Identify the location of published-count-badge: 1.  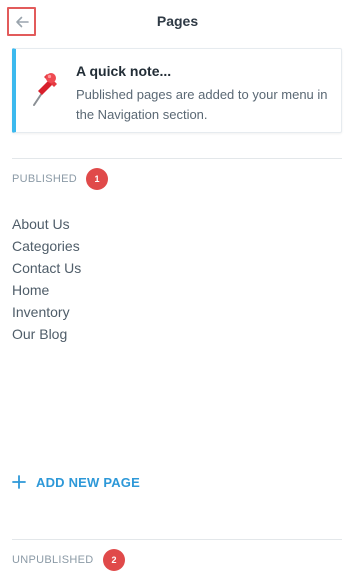
(97, 179).